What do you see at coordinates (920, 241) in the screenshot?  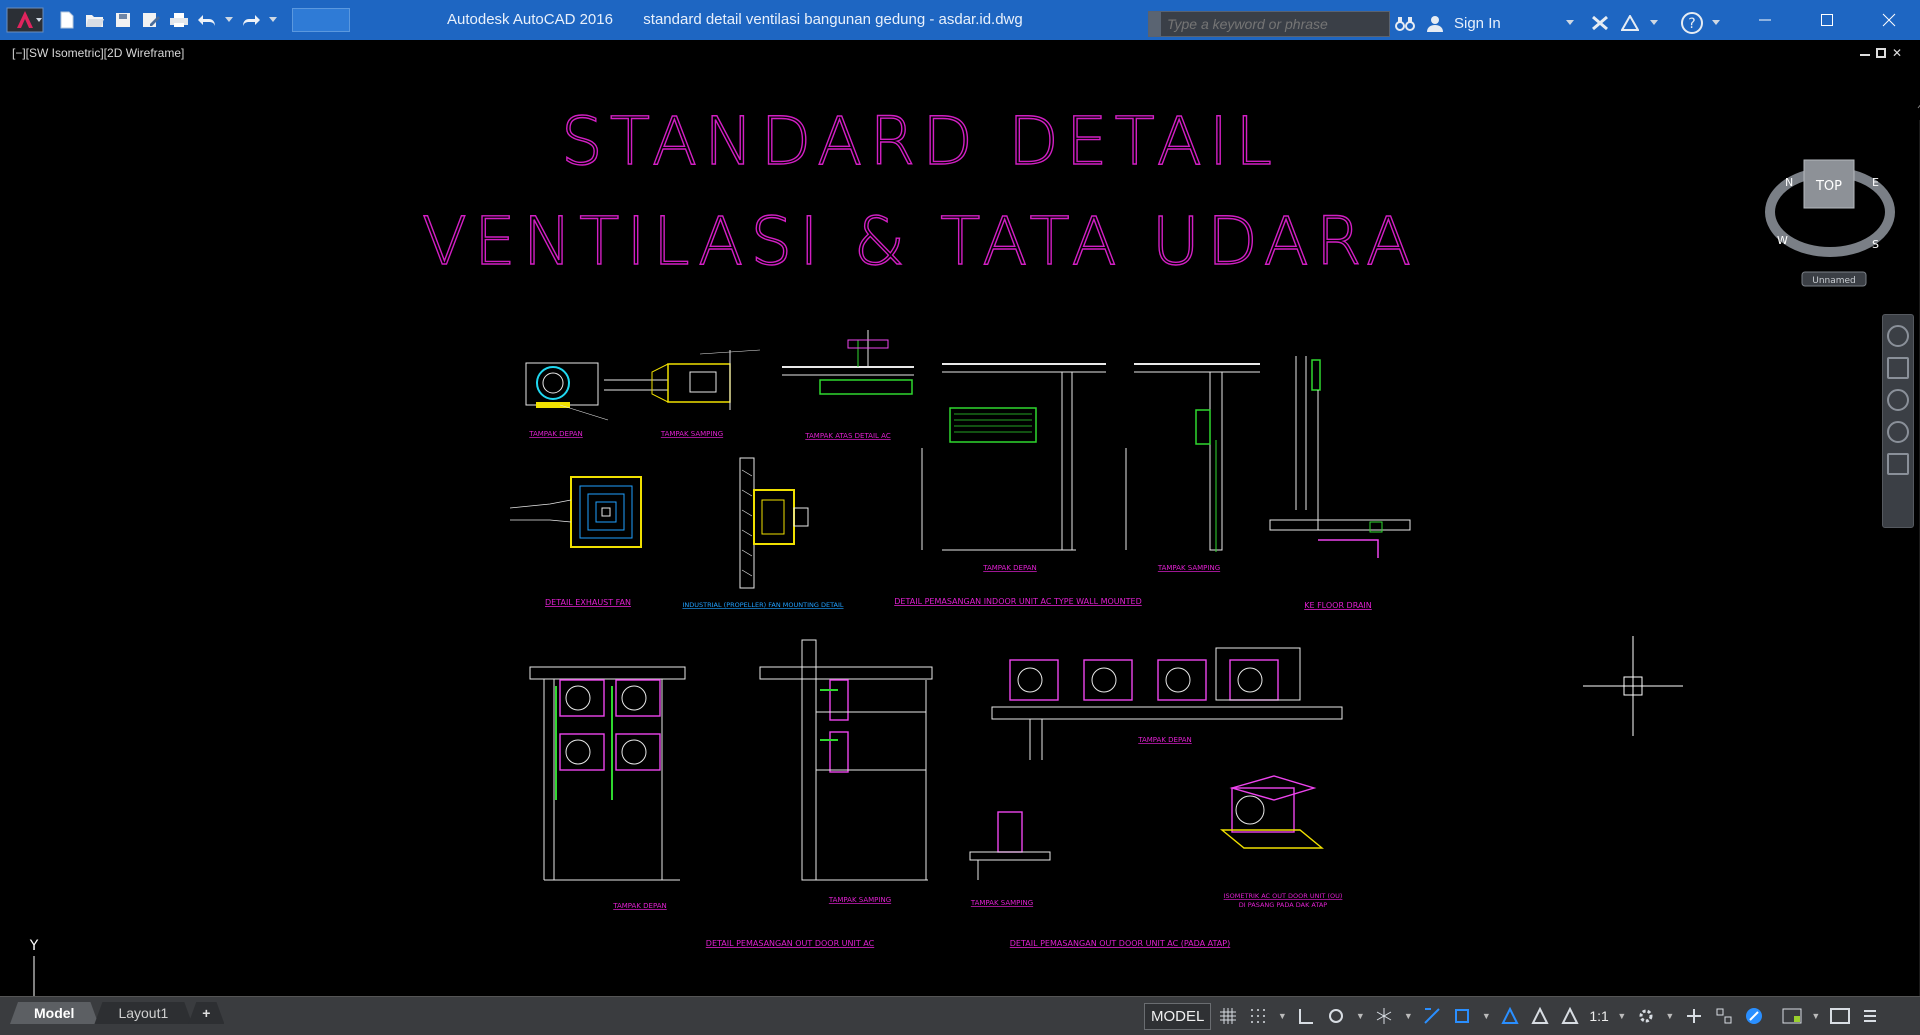 I see `drawing-title-line2: VENTILASI & TATA UDARA` at bounding box center [920, 241].